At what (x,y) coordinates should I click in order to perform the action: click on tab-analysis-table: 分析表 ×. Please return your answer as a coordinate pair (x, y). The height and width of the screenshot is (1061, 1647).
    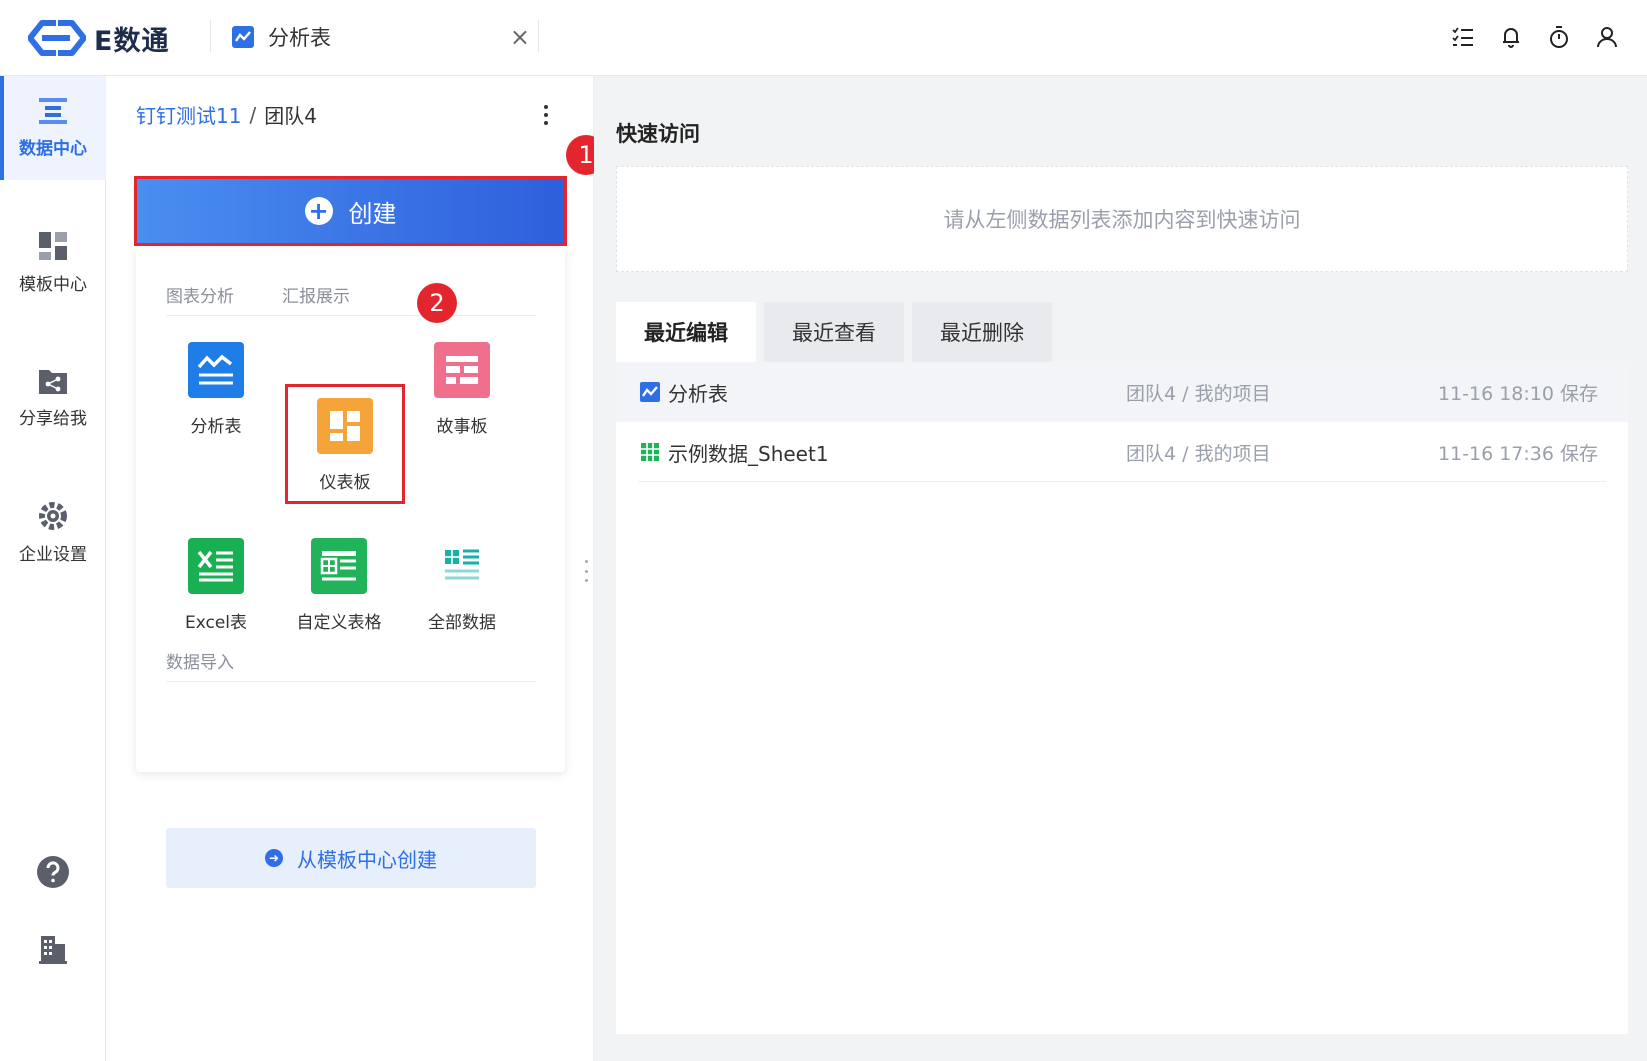
    Looking at the image, I should click on (385, 37).